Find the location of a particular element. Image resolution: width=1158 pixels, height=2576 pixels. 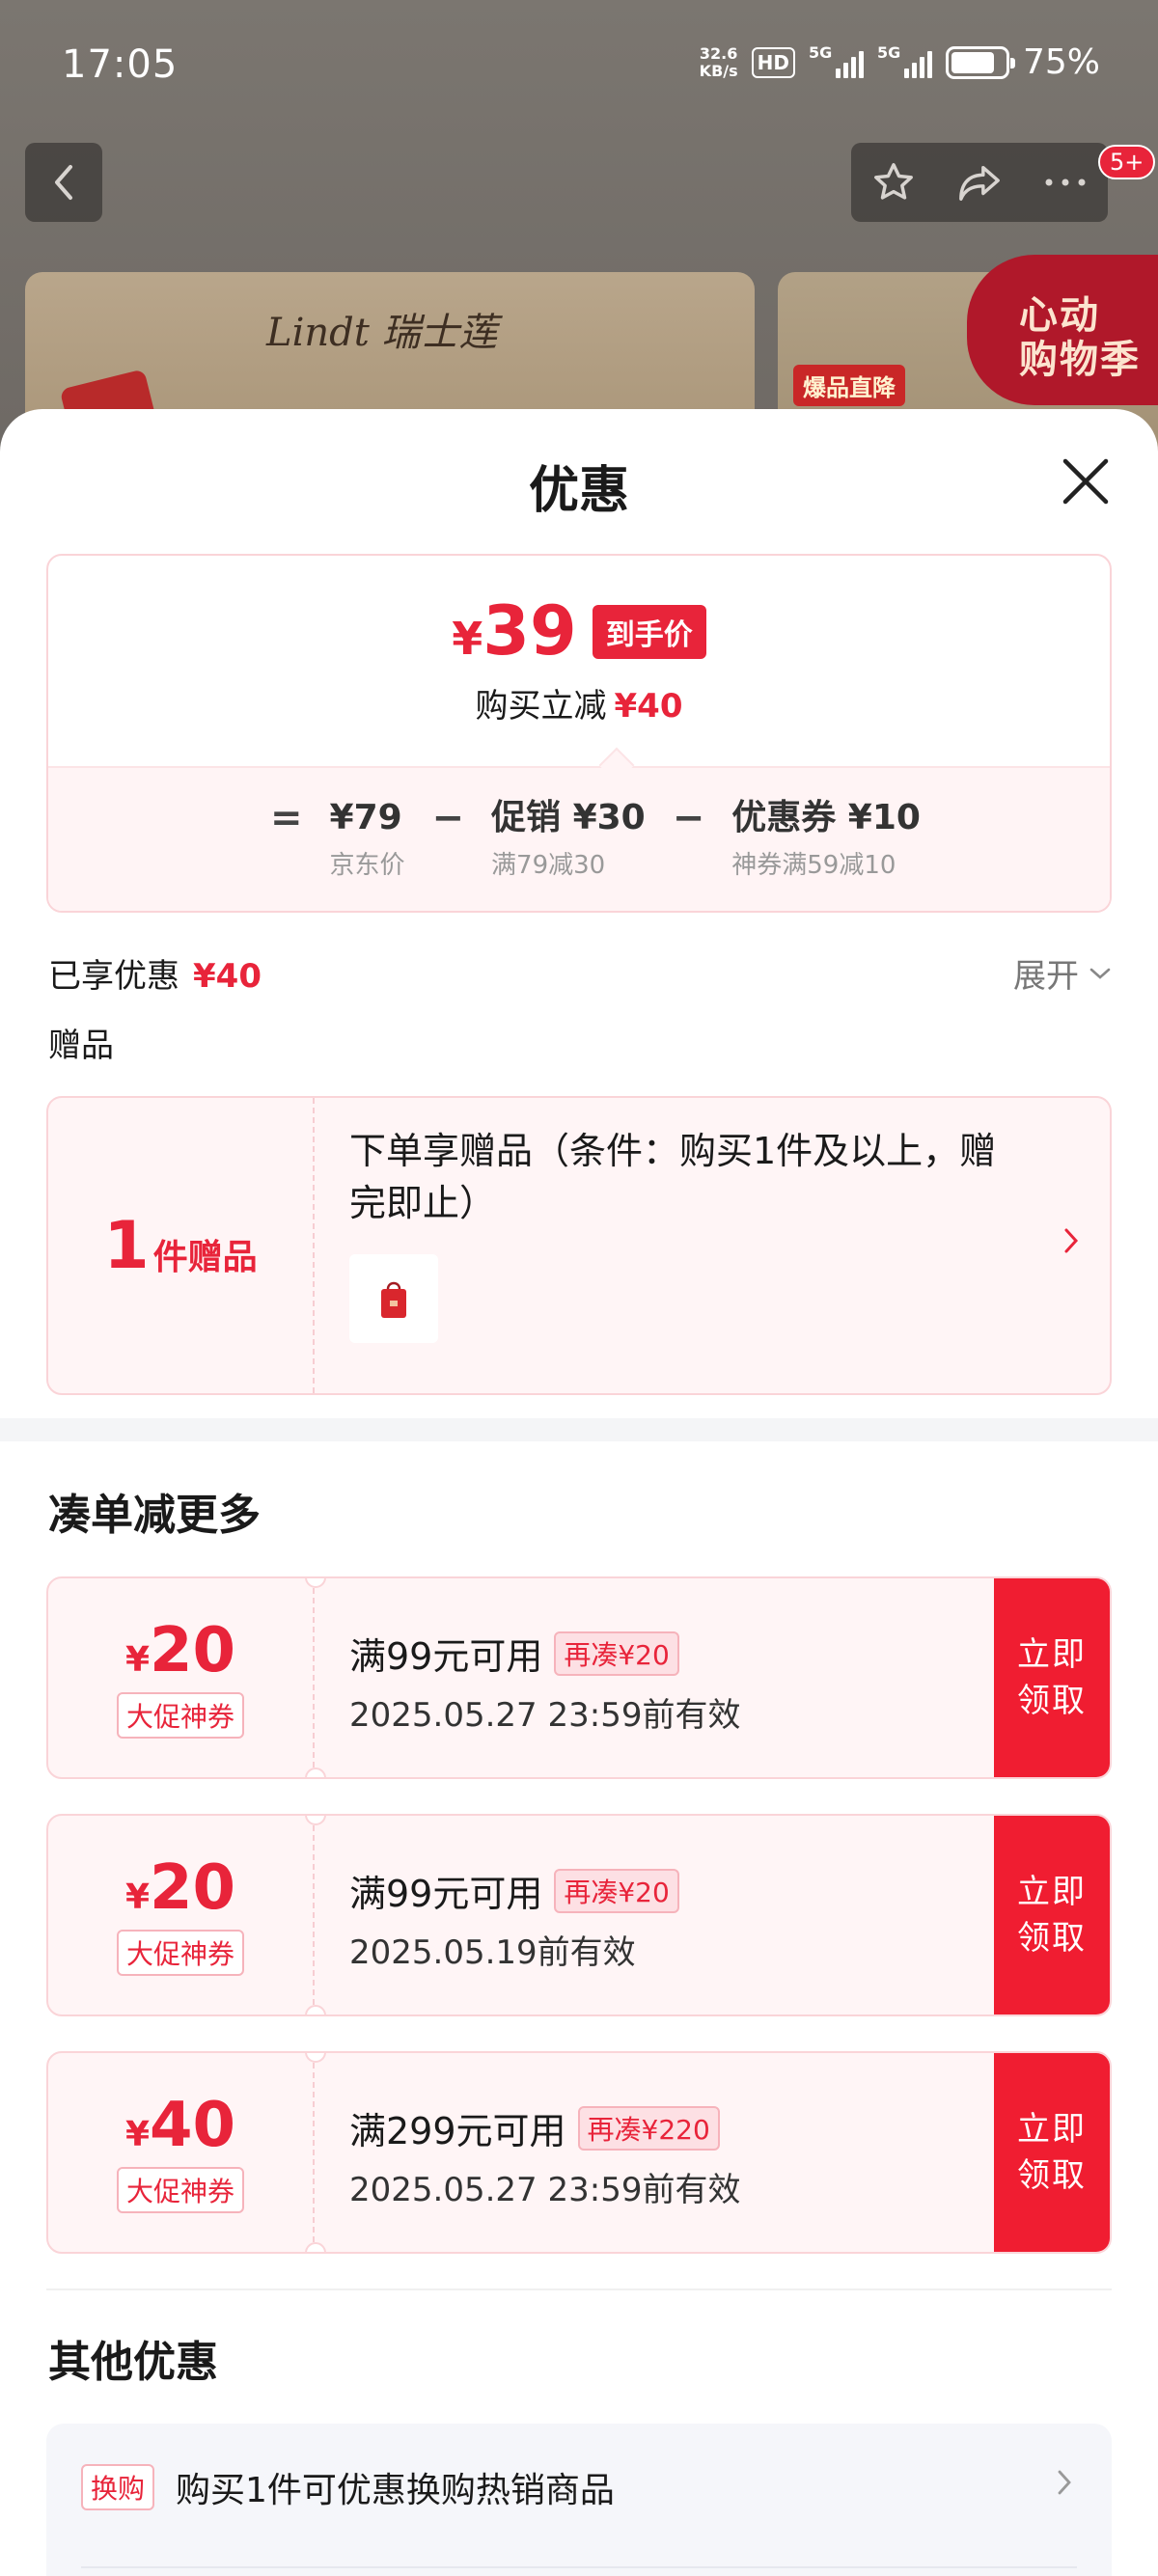

status-bar: 17:05 32.6 KB/s HD 5G 5G 75% is located at coordinates (579, 63).